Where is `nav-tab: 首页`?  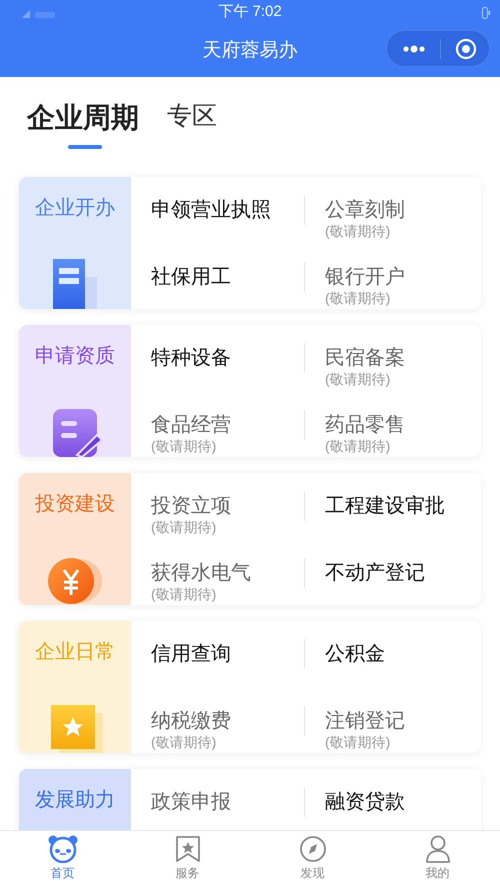
nav-tab: 首页 is located at coordinates (62, 859).